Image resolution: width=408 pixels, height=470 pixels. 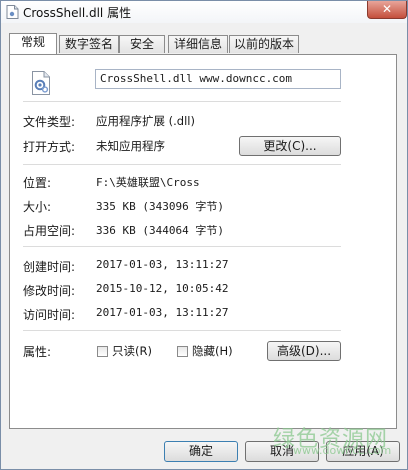 What do you see at coordinates (162, 288) in the screenshot?
I see `modified-value: 2015-10-12, 10:05:42` at bounding box center [162, 288].